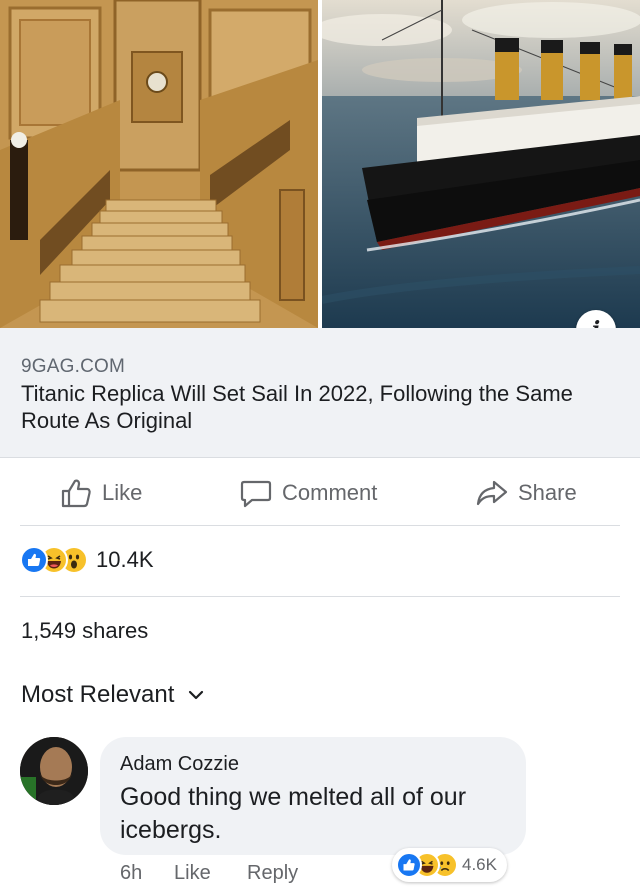 Image resolution: width=640 pixels, height=893 pixels. What do you see at coordinates (98, 694) in the screenshot?
I see `sort-label: Most Relevant` at bounding box center [98, 694].